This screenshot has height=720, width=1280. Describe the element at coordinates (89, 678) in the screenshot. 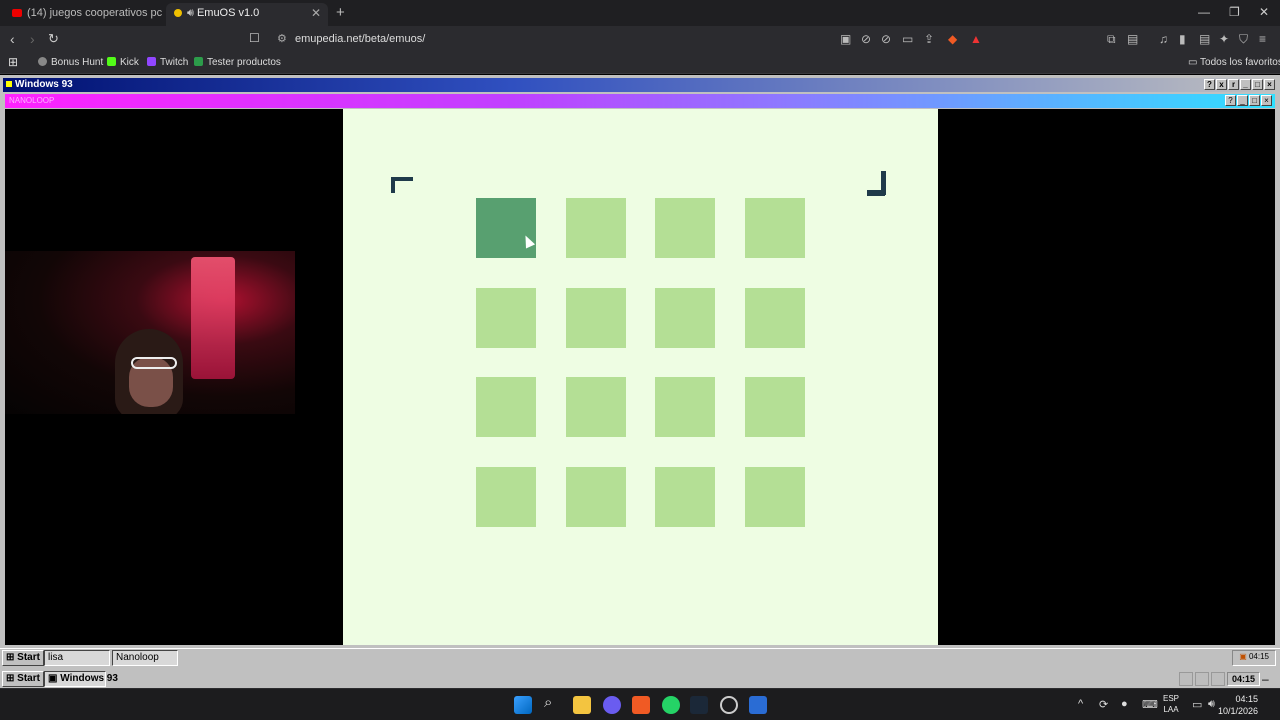

I see `taskbar-item-label: Windows 93` at that location.